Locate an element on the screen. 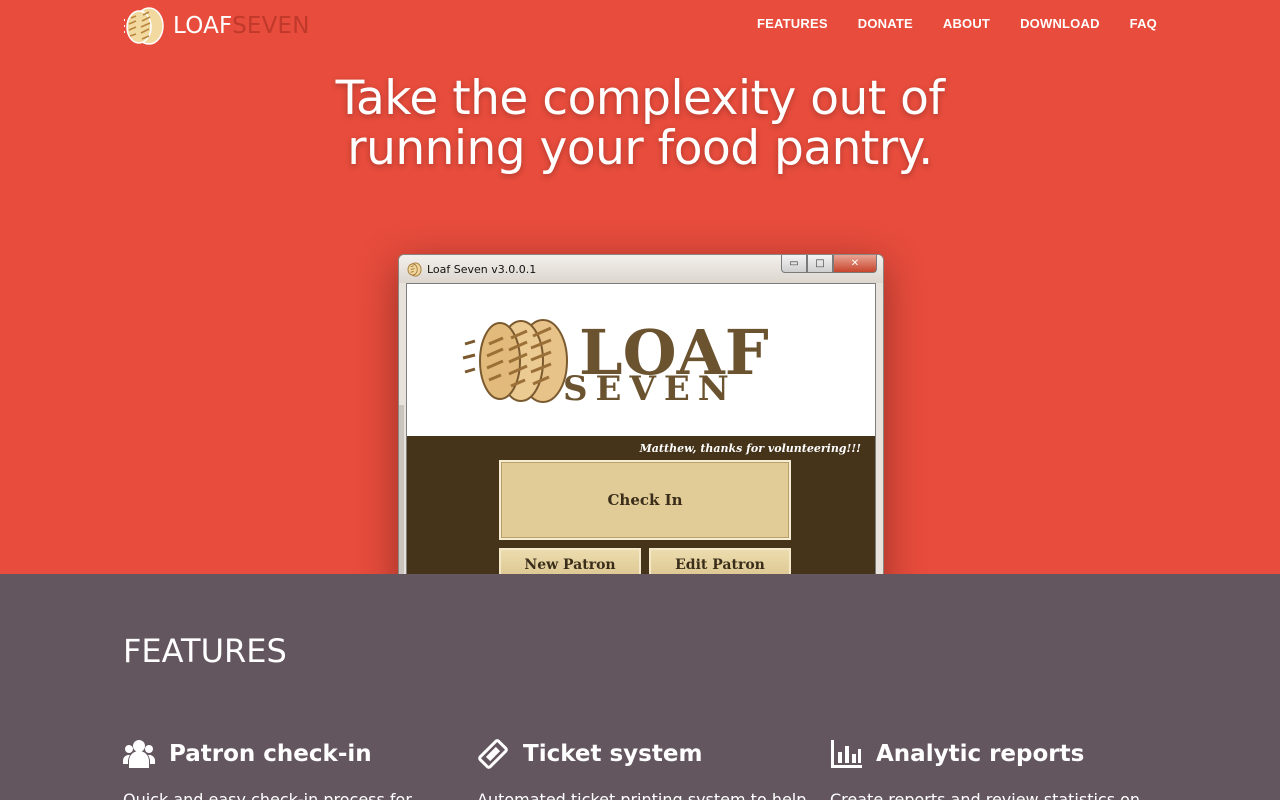 The height and width of the screenshot is (800, 1280). nav-donate: DONATE is located at coordinates (885, 23).